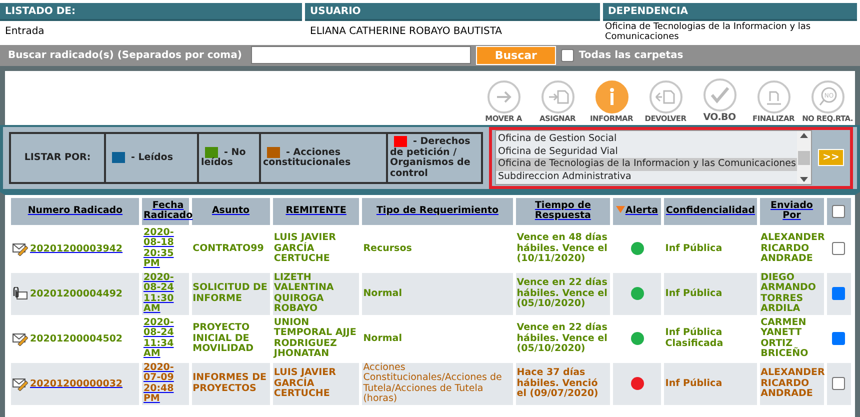 The width and height of the screenshot is (860, 417). I want to click on request-type-text: Acciones Constitucionales/Acciones de Tutela/Acciones de Tutela (horas), so click(432, 383).